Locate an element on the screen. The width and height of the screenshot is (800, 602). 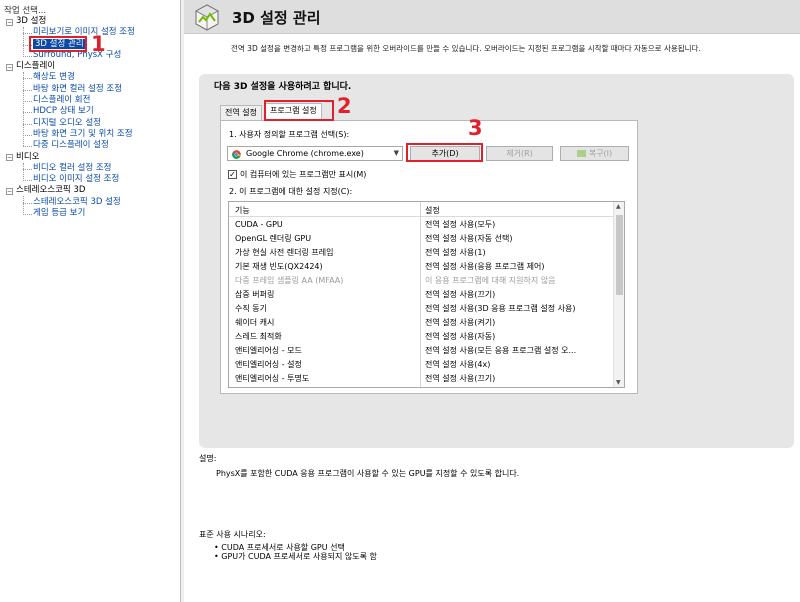
tree-item-digital-audio: 디지털 오디오 설정 is located at coordinates (90, 123).